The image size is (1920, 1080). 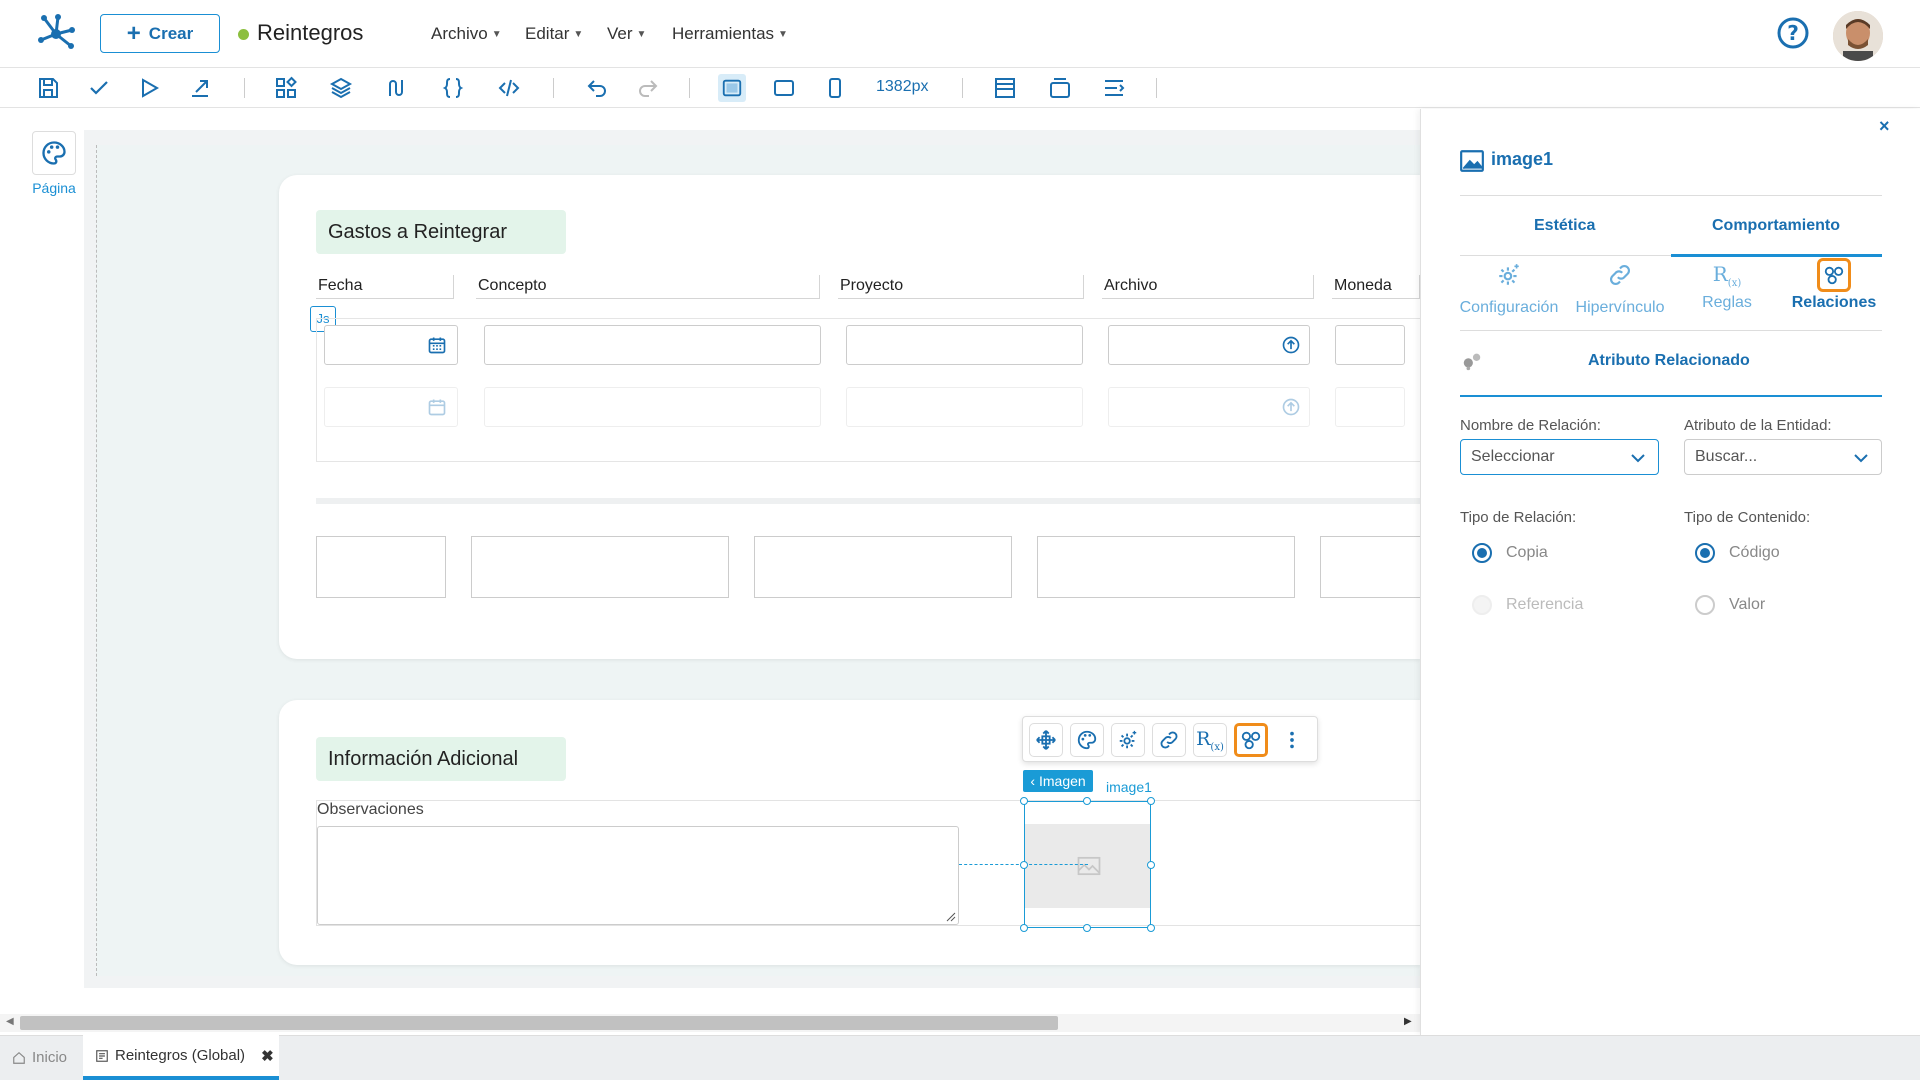 I want to click on close-tab-icon: ✖, so click(x=267, y=1056).